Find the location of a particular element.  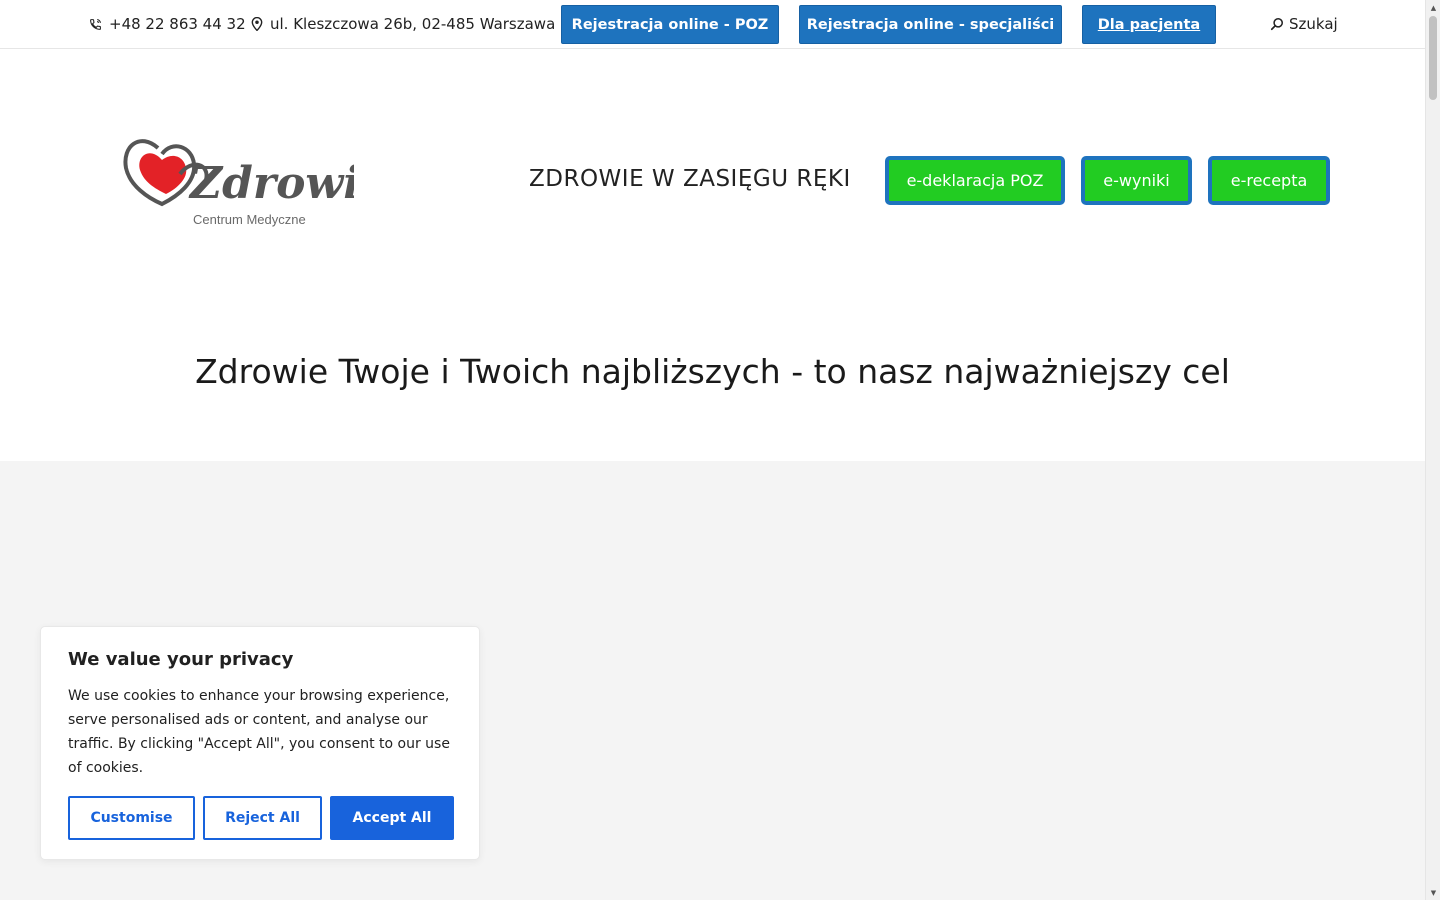

customise-button: Customise is located at coordinates (131, 818).